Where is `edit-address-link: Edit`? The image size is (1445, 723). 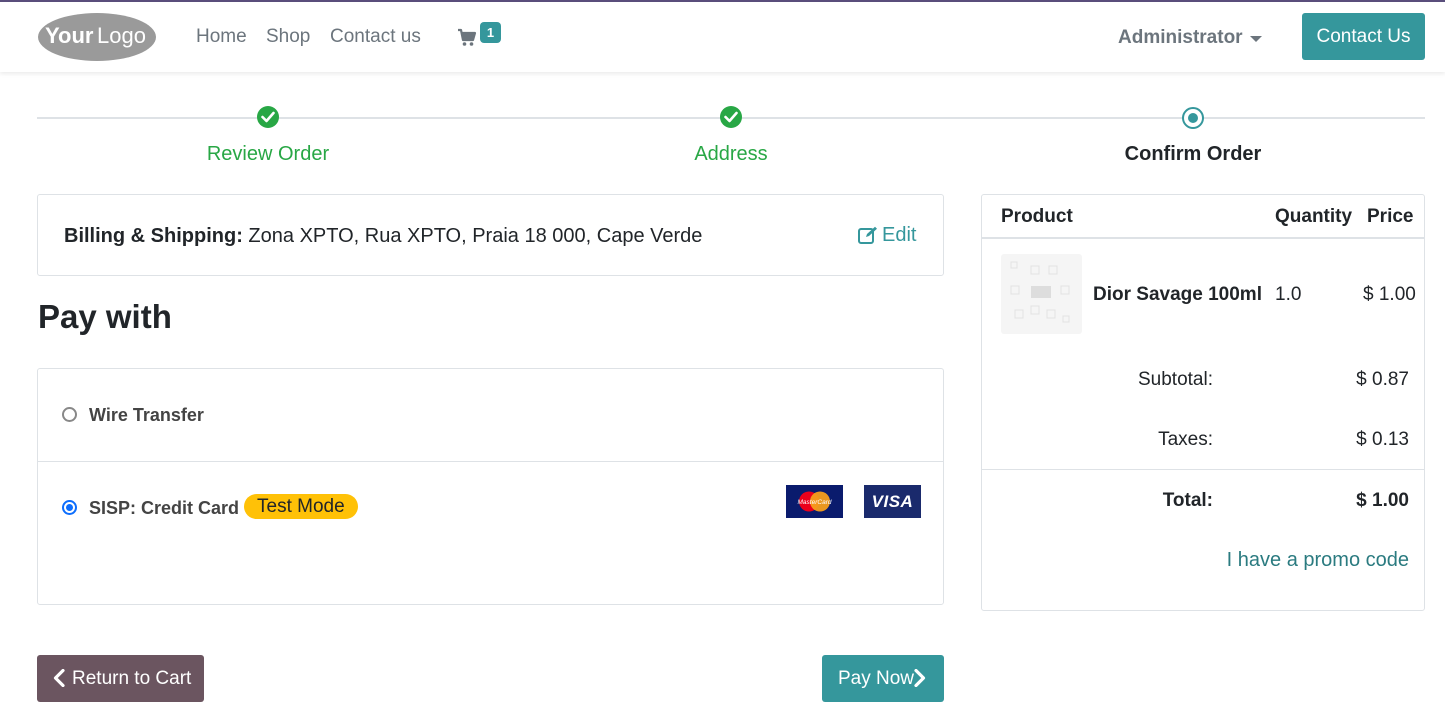
edit-address-link: Edit is located at coordinates (887, 235).